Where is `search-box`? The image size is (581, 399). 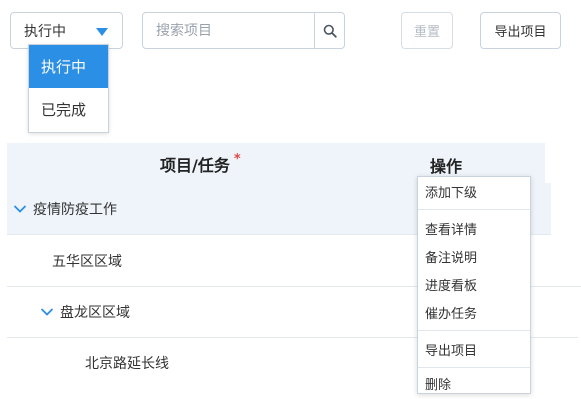 search-box is located at coordinates (243, 30).